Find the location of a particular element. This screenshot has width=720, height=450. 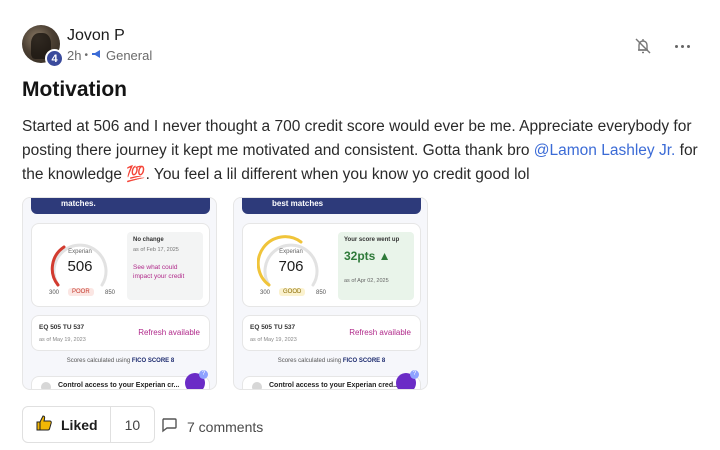

info-heading: Your score went up is located at coordinates (372, 240).